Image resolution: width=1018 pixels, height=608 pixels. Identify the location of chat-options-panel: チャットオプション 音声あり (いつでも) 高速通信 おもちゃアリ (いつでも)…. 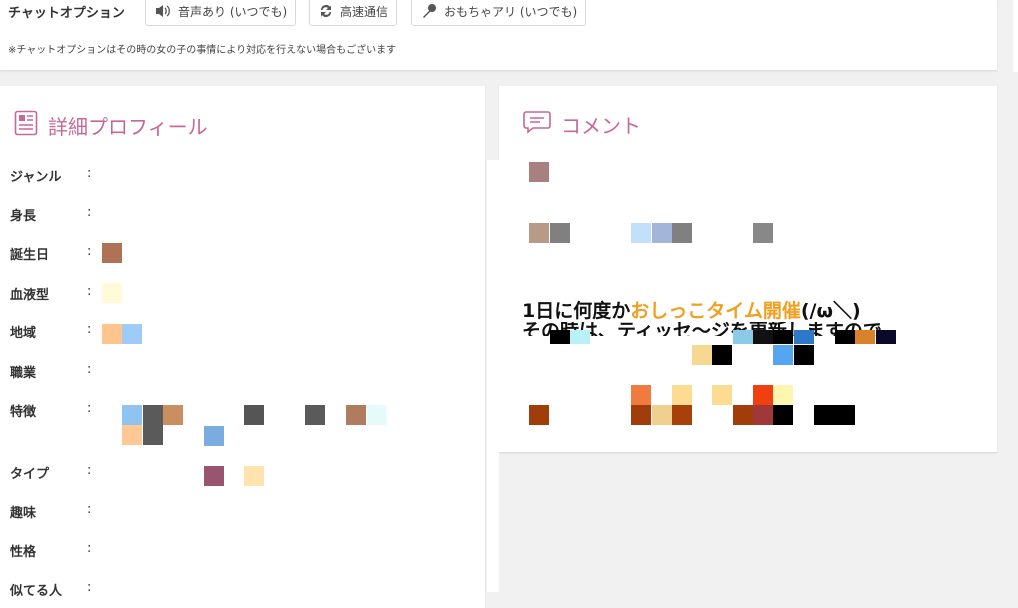
(498, 35).